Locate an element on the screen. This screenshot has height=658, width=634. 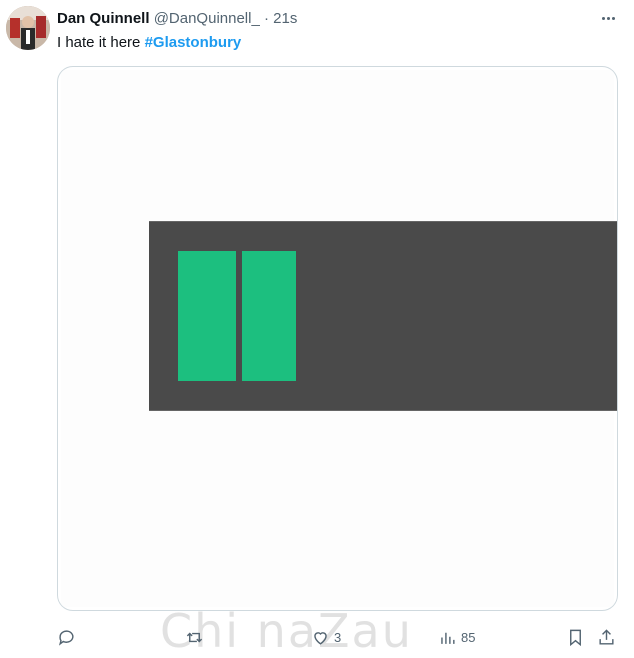
share-icon is located at coordinates (606, 636).